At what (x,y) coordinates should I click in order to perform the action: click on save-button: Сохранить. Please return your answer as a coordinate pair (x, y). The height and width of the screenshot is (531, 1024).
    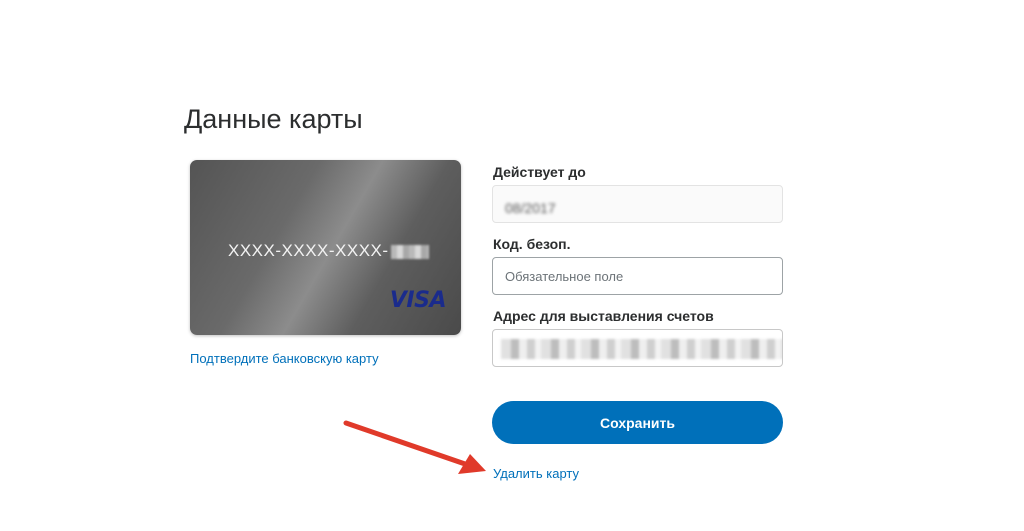
    Looking at the image, I should click on (637, 422).